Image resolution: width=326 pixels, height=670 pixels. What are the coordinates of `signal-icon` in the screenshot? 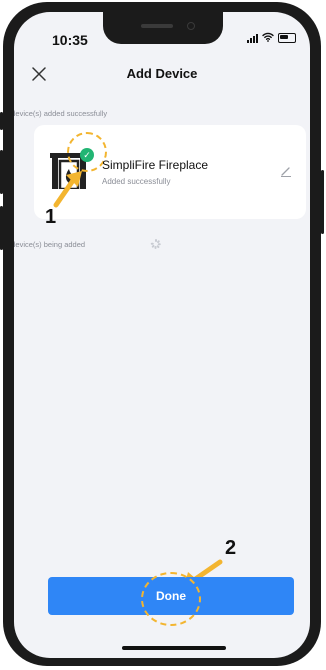 It's located at (252, 38).